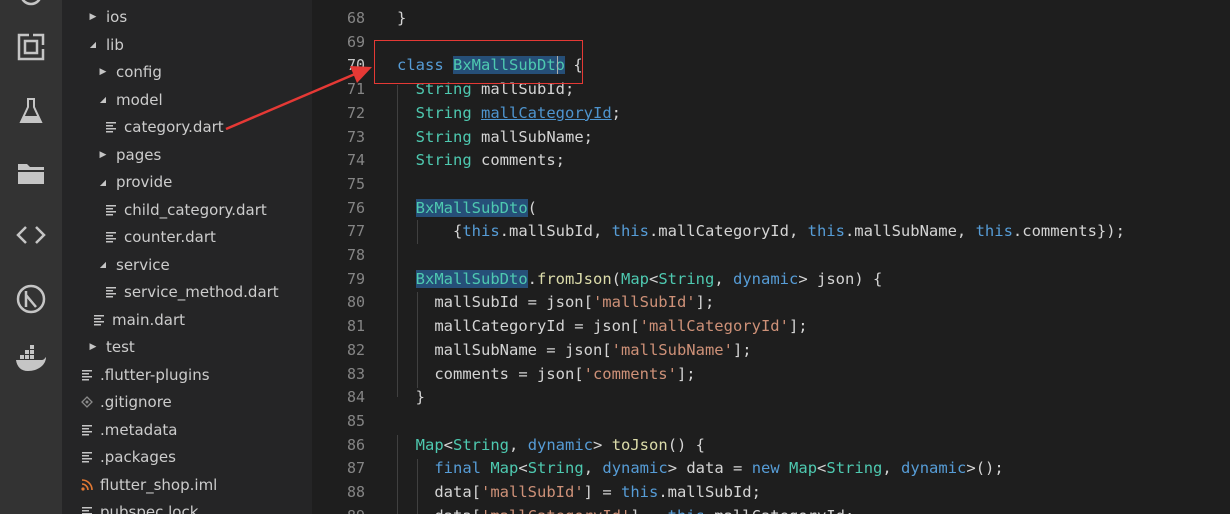  Describe the element at coordinates (31, 47) in the screenshot. I see `extensions-icon` at that location.